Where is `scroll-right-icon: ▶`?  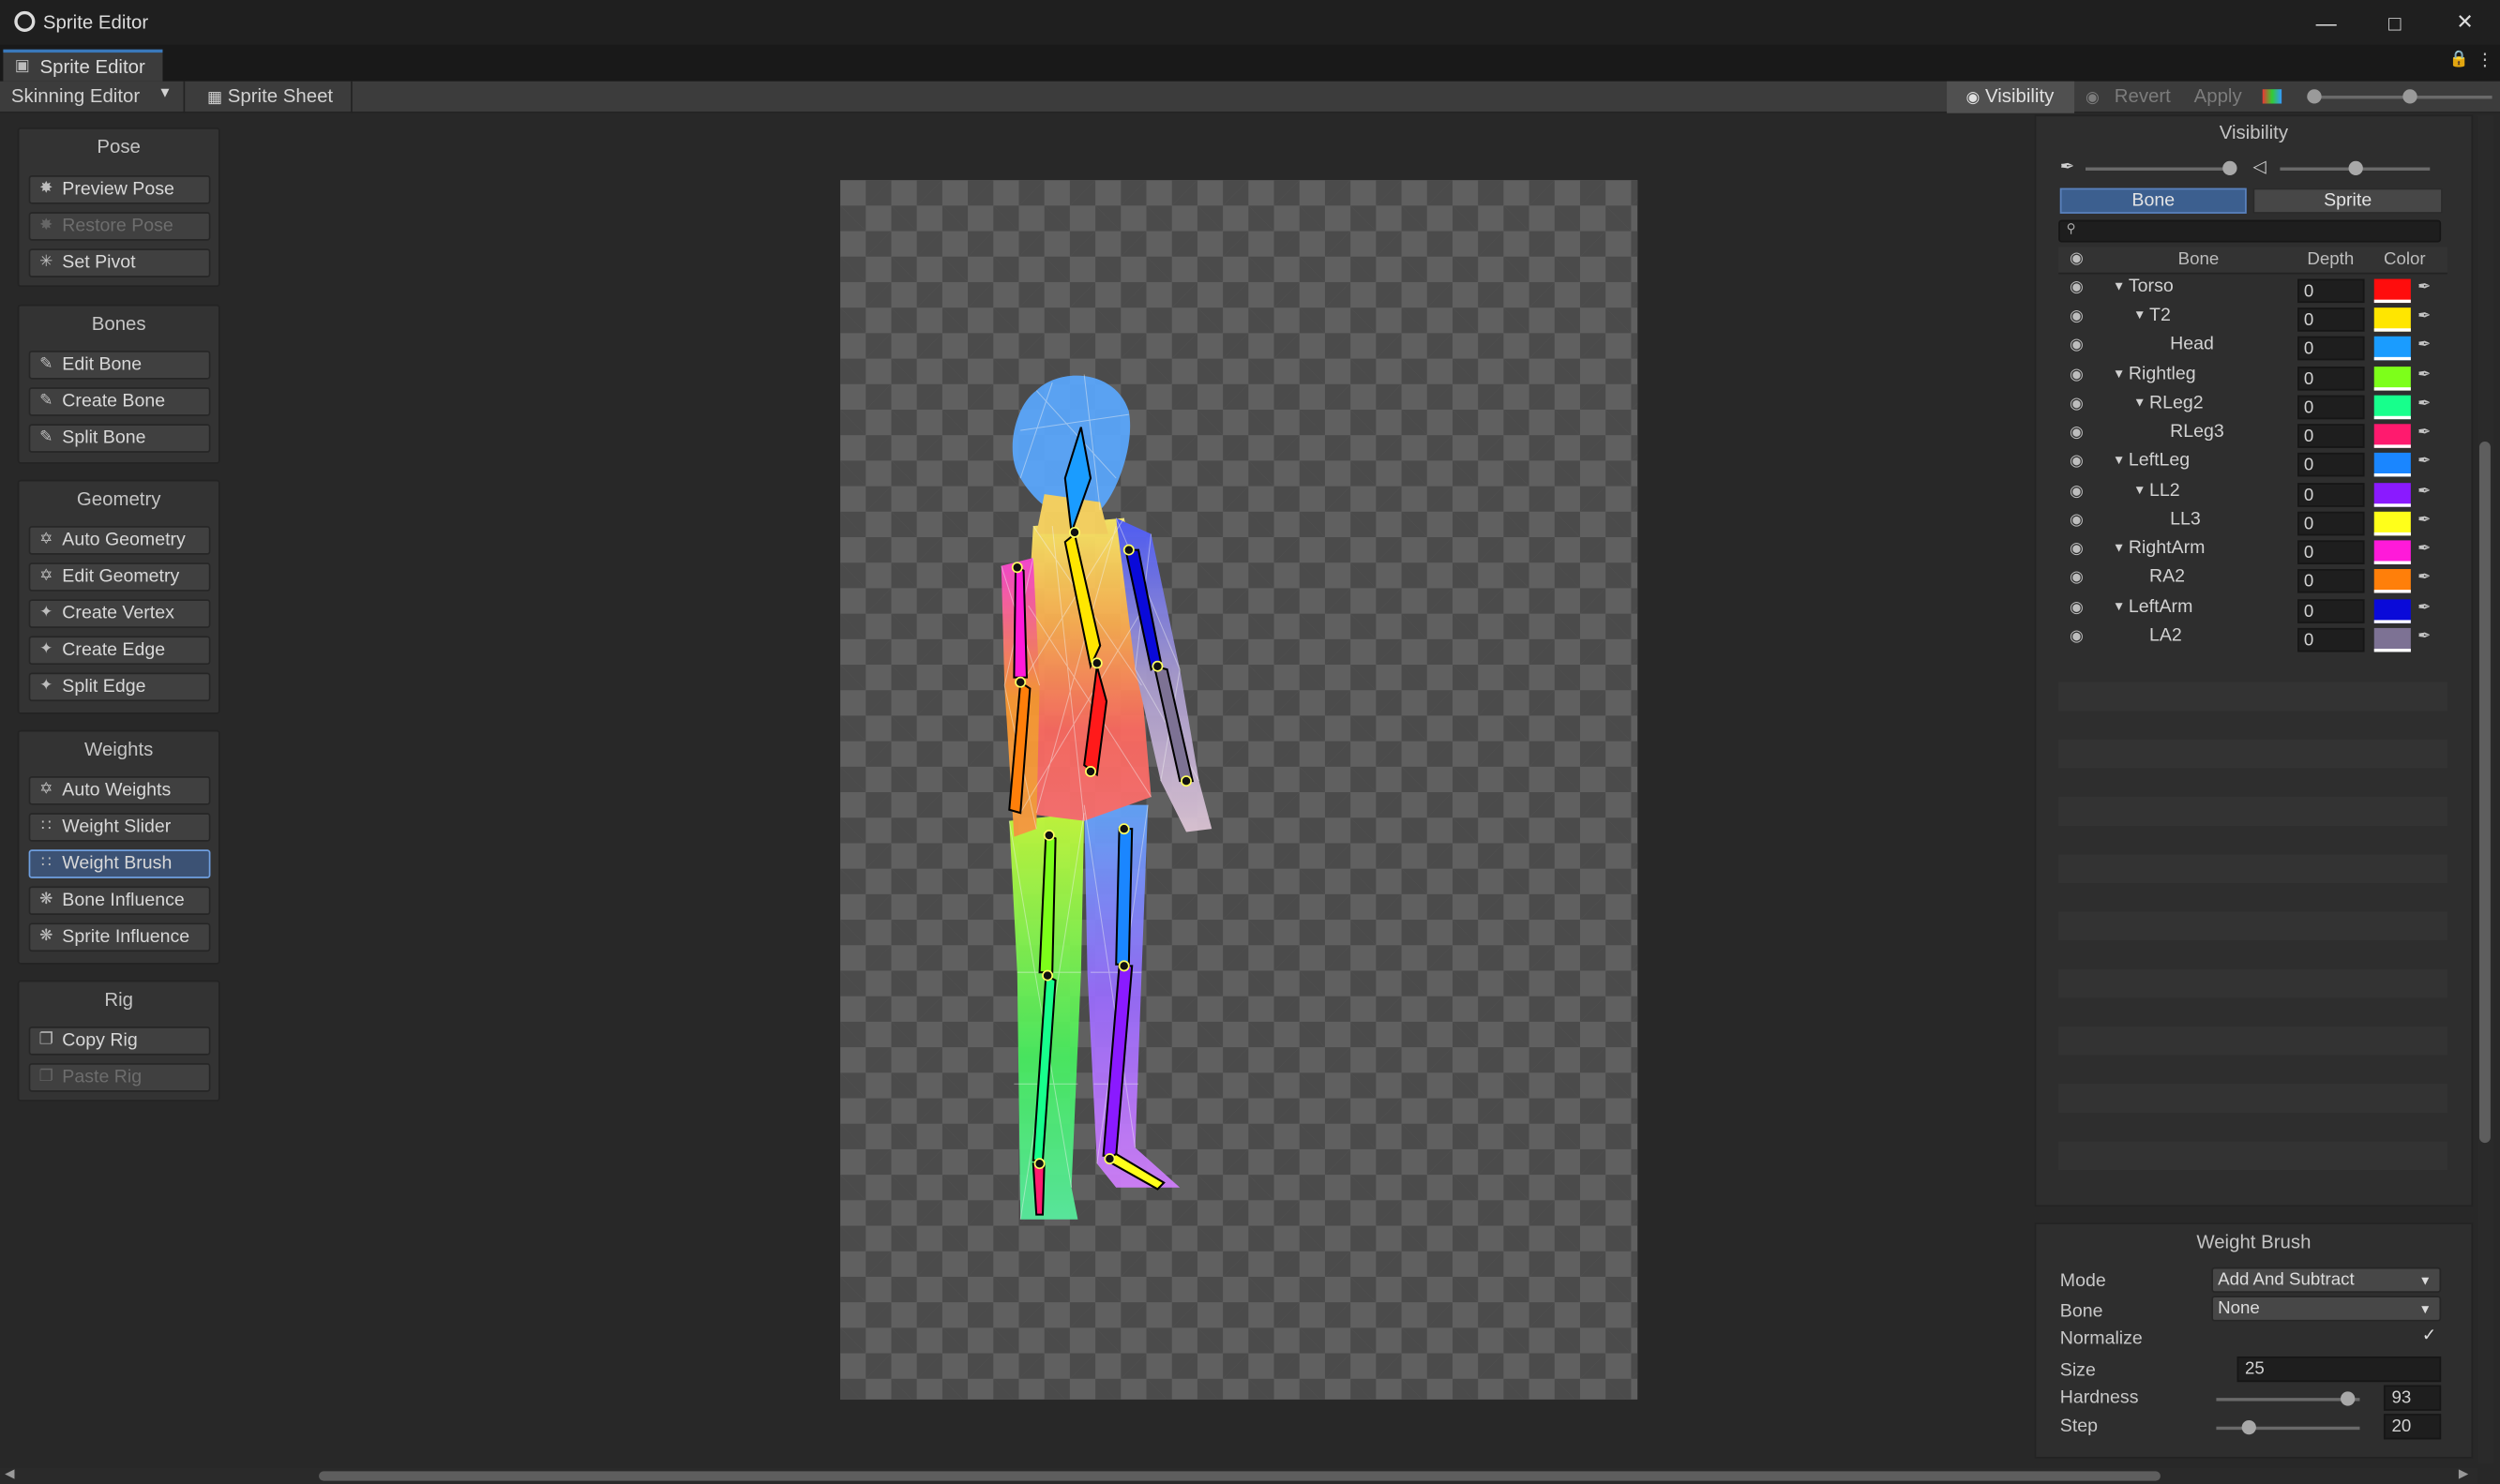
scroll-right-icon: ▶ is located at coordinates (2463, 1473).